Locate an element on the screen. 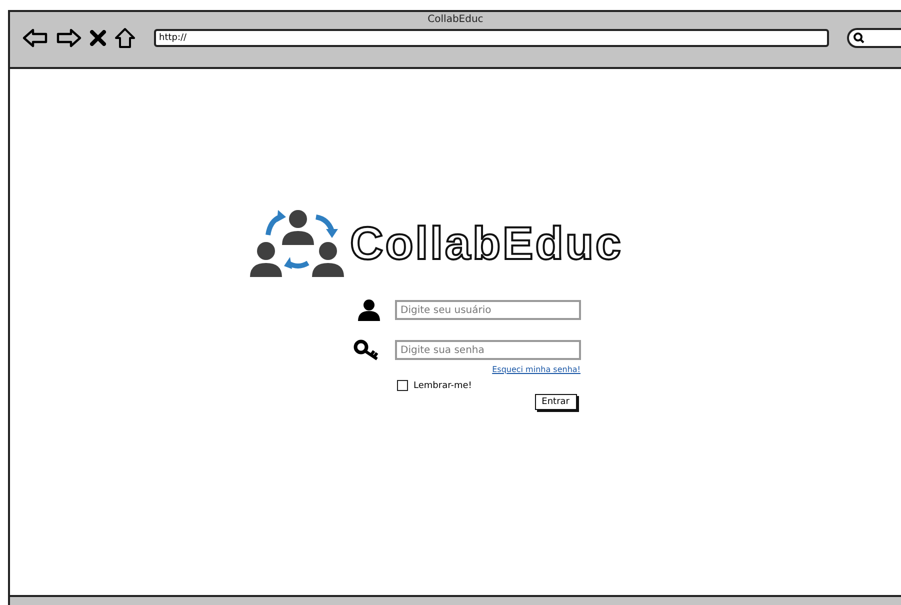 The image size is (901, 605). password-field: Digite sua senha is located at coordinates (487, 350).